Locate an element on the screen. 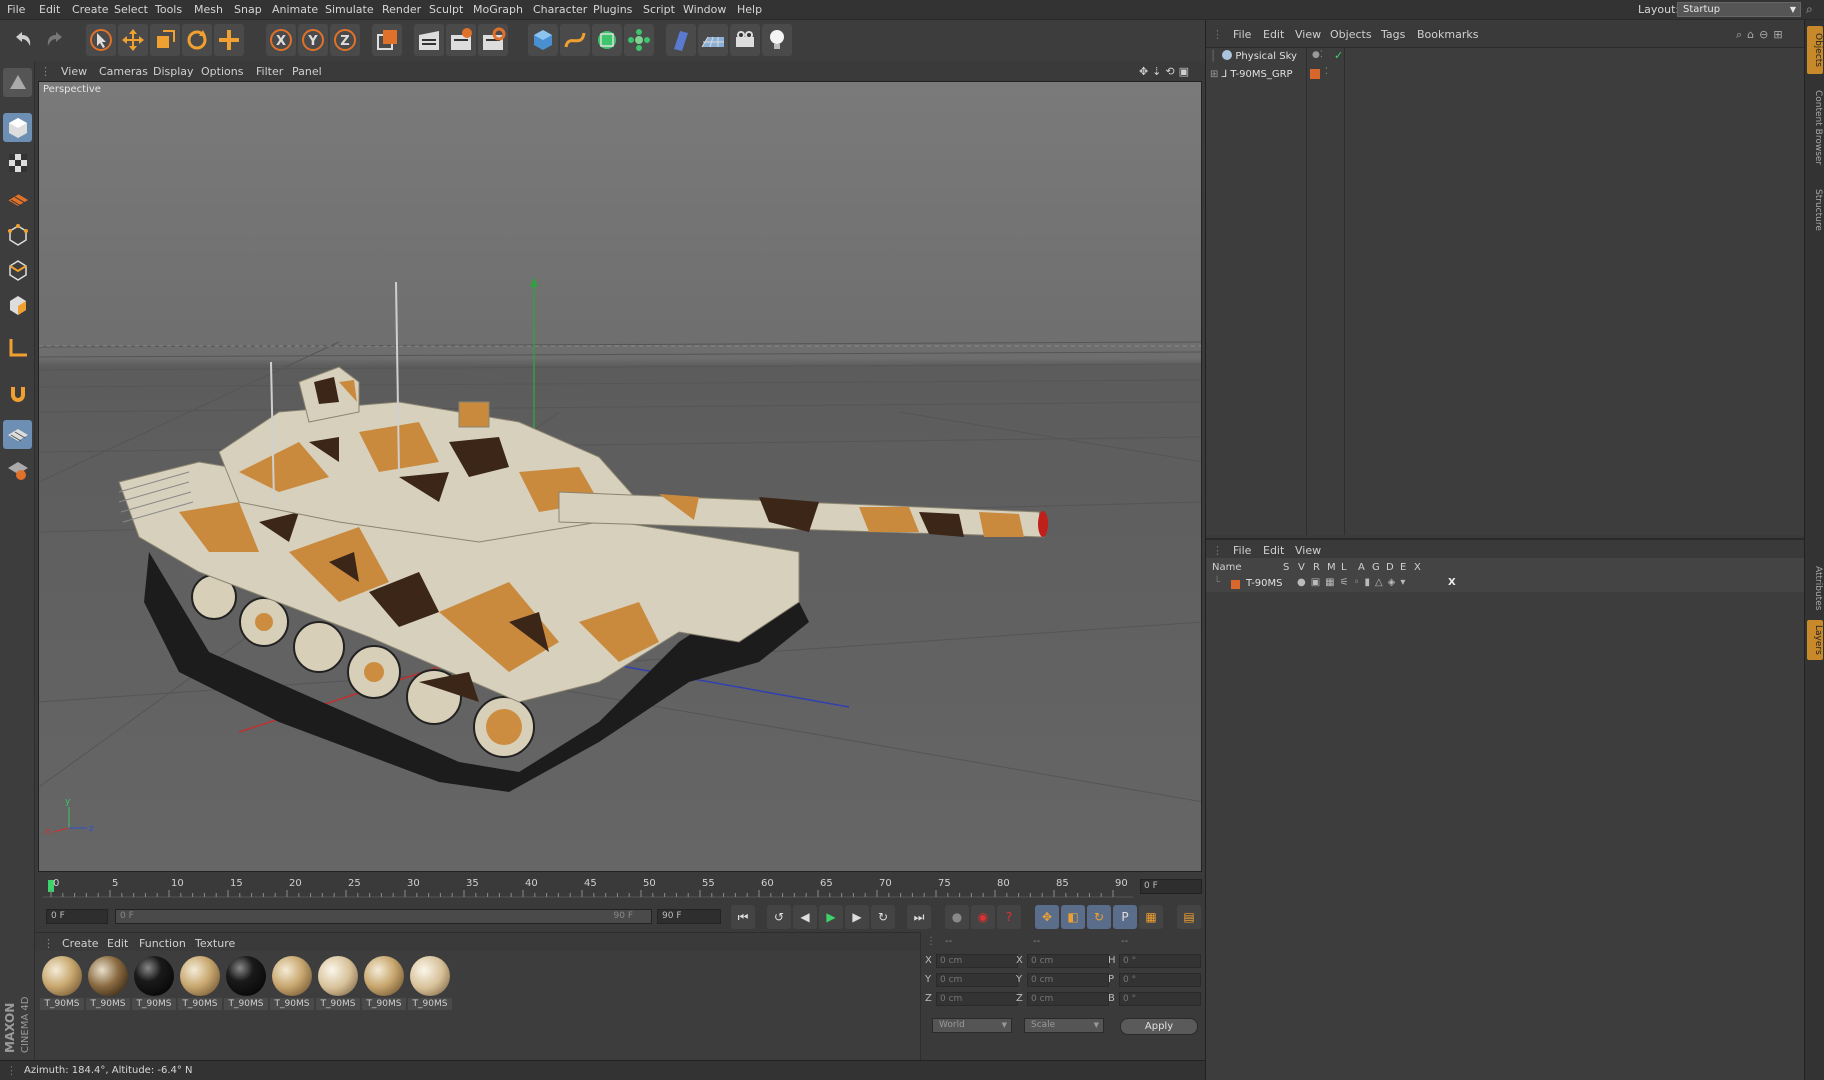  edit-render-settings-icon is located at coordinates (493, 40).